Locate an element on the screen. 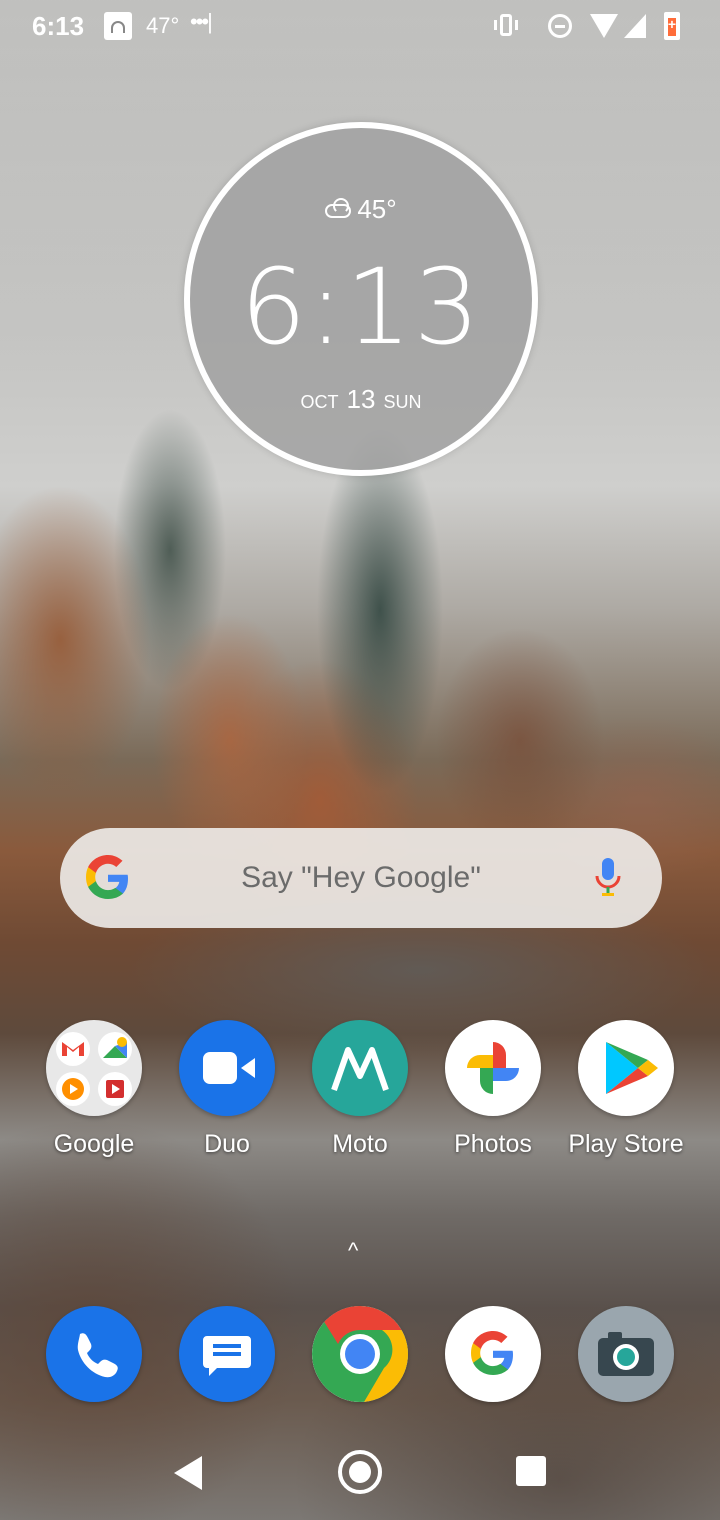 The height and width of the screenshot is (1520, 720). clock-date: OCT 13 SUN is located at coordinates (361, 399).